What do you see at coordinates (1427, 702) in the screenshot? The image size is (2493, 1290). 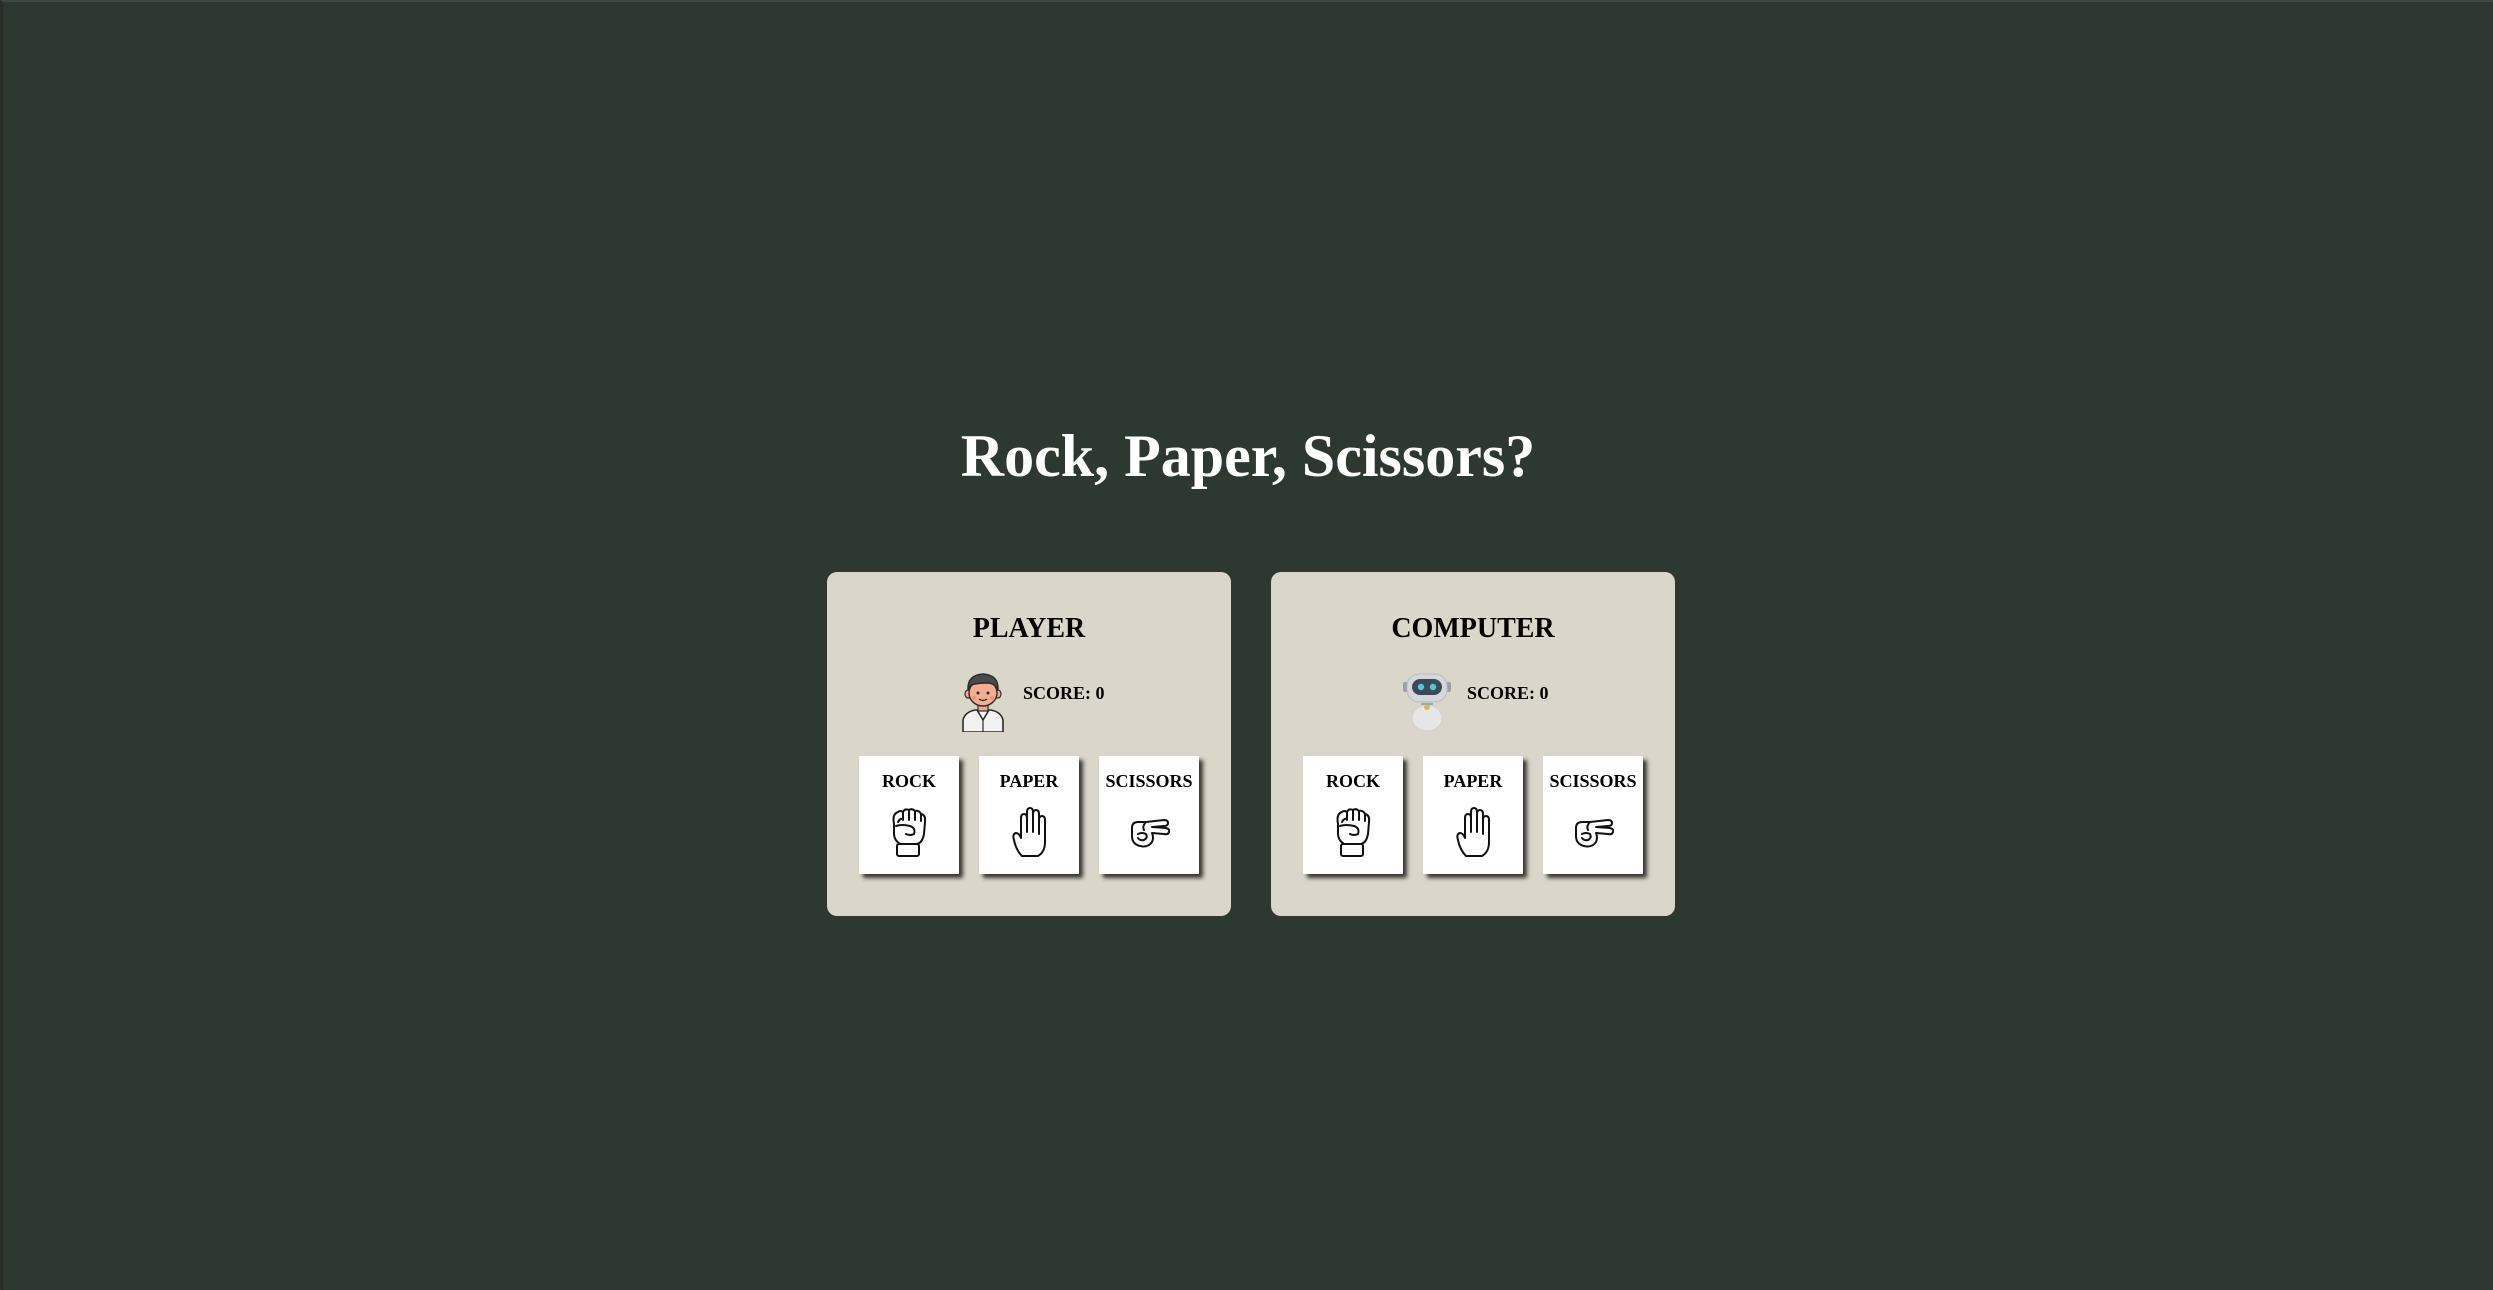 I see `robot-avatar-icon` at bounding box center [1427, 702].